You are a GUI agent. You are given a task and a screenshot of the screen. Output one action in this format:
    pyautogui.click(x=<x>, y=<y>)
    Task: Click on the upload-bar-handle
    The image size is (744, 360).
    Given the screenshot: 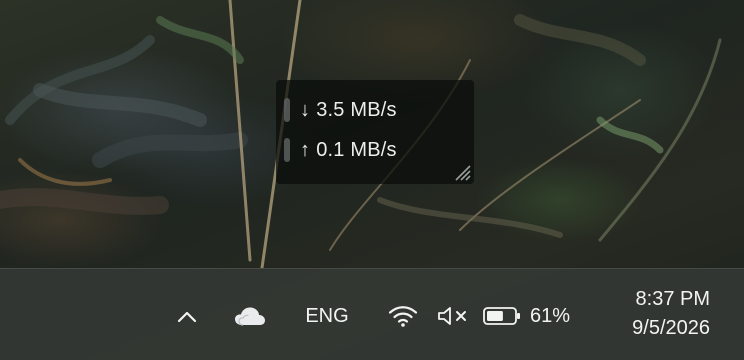 What is the action you would take?
    pyautogui.click(x=287, y=150)
    